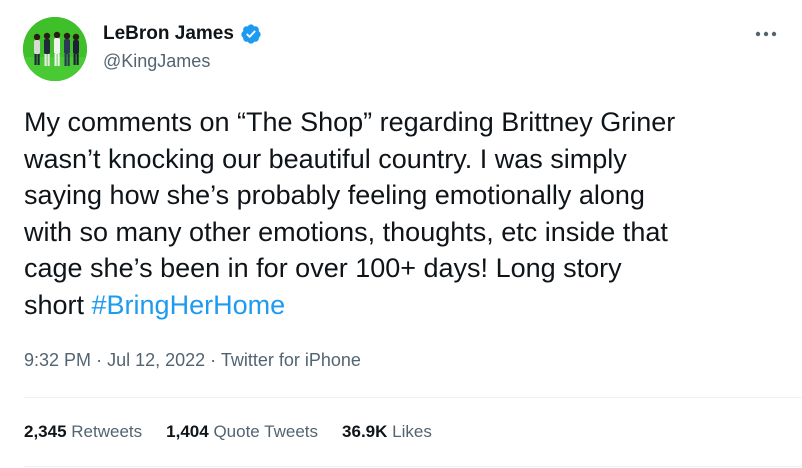 This screenshot has width=802, height=468. Describe the element at coordinates (58, 304) in the screenshot. I see `tweet-text-fragment: short` at that location.